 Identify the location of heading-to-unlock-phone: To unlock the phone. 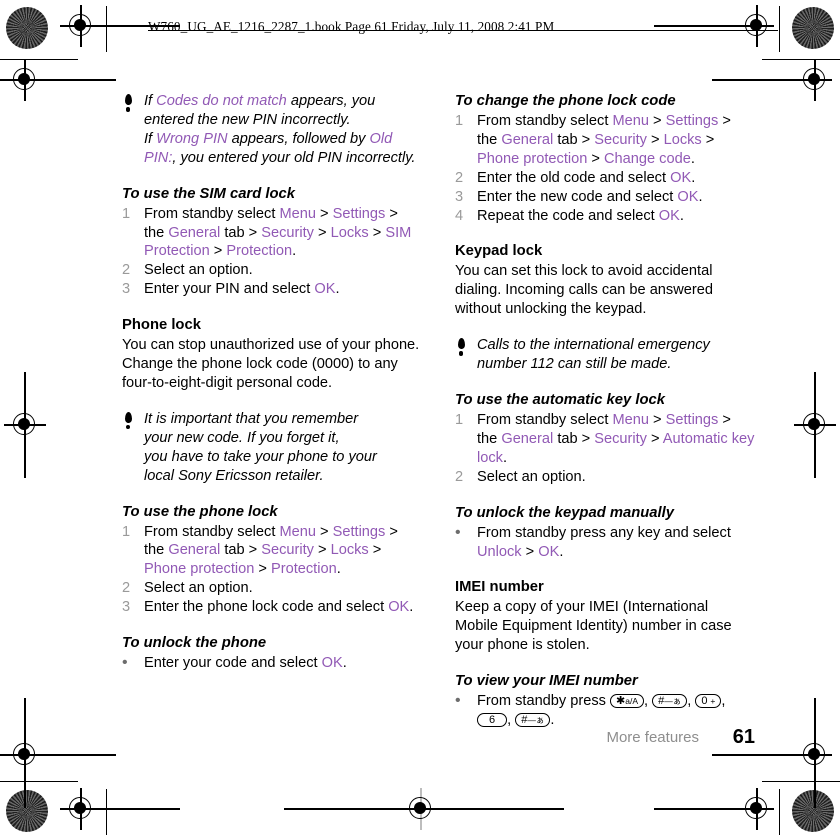
(194, 643).